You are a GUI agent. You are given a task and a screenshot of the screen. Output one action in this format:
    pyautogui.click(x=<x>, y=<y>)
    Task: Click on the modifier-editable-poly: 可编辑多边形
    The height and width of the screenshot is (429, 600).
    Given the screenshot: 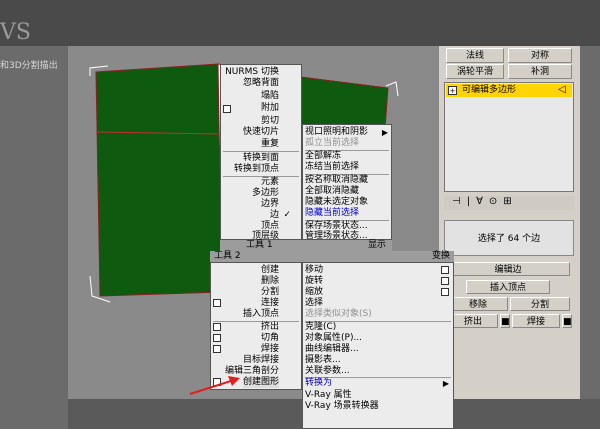 What is the action you would take?
    pyautogui.click(x=509, y=90)
    